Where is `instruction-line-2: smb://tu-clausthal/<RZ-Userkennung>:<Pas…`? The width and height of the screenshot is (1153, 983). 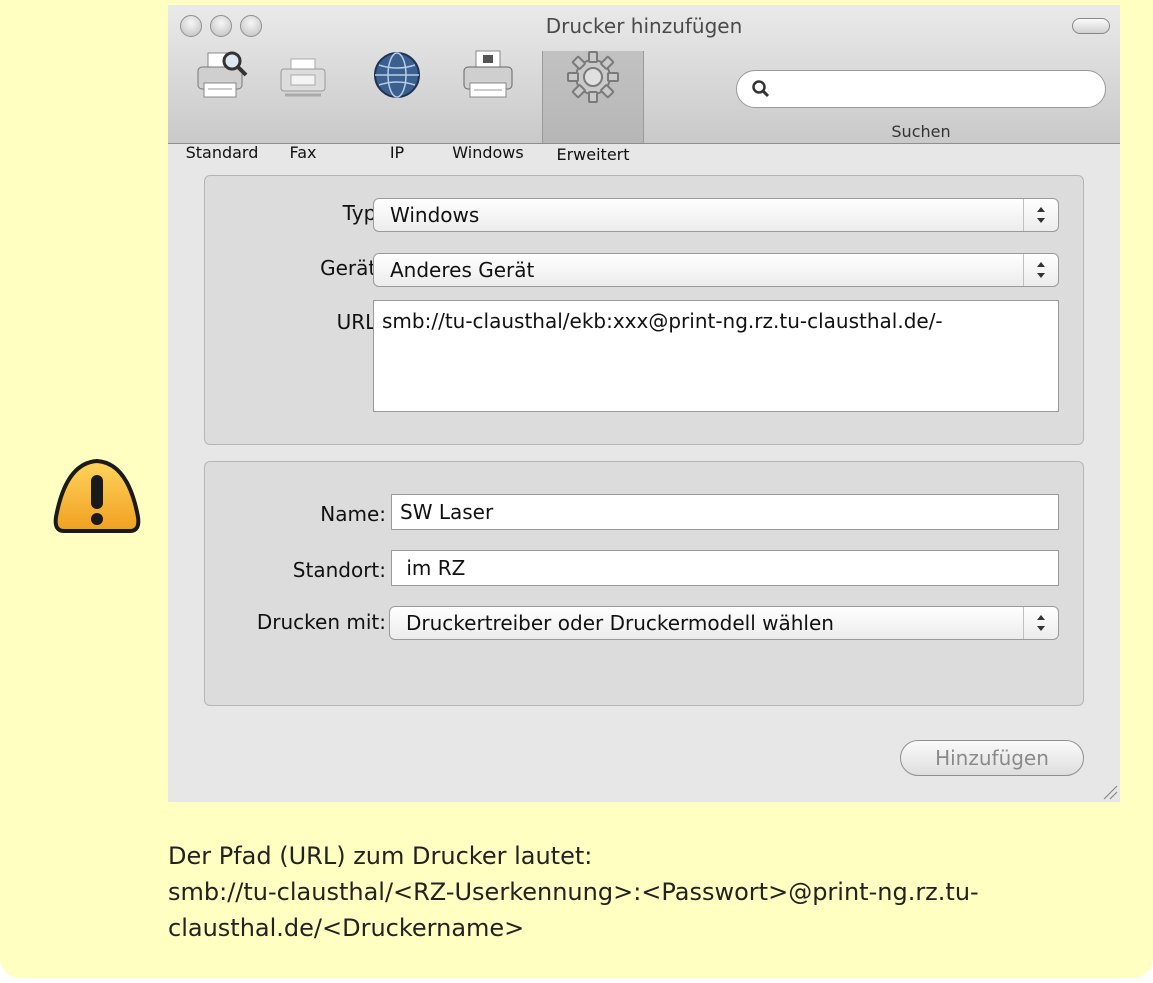
instruction-line-2: smb://tu-clausthal/<RZ-Userkennung>:<Pas… is located at coordinates (573, 892).